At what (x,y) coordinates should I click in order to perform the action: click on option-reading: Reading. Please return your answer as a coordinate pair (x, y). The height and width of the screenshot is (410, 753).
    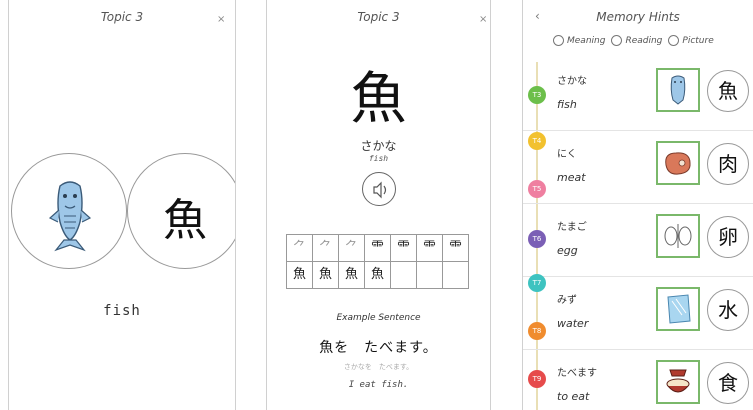
    Looking at the image, I should click on (636, 40).